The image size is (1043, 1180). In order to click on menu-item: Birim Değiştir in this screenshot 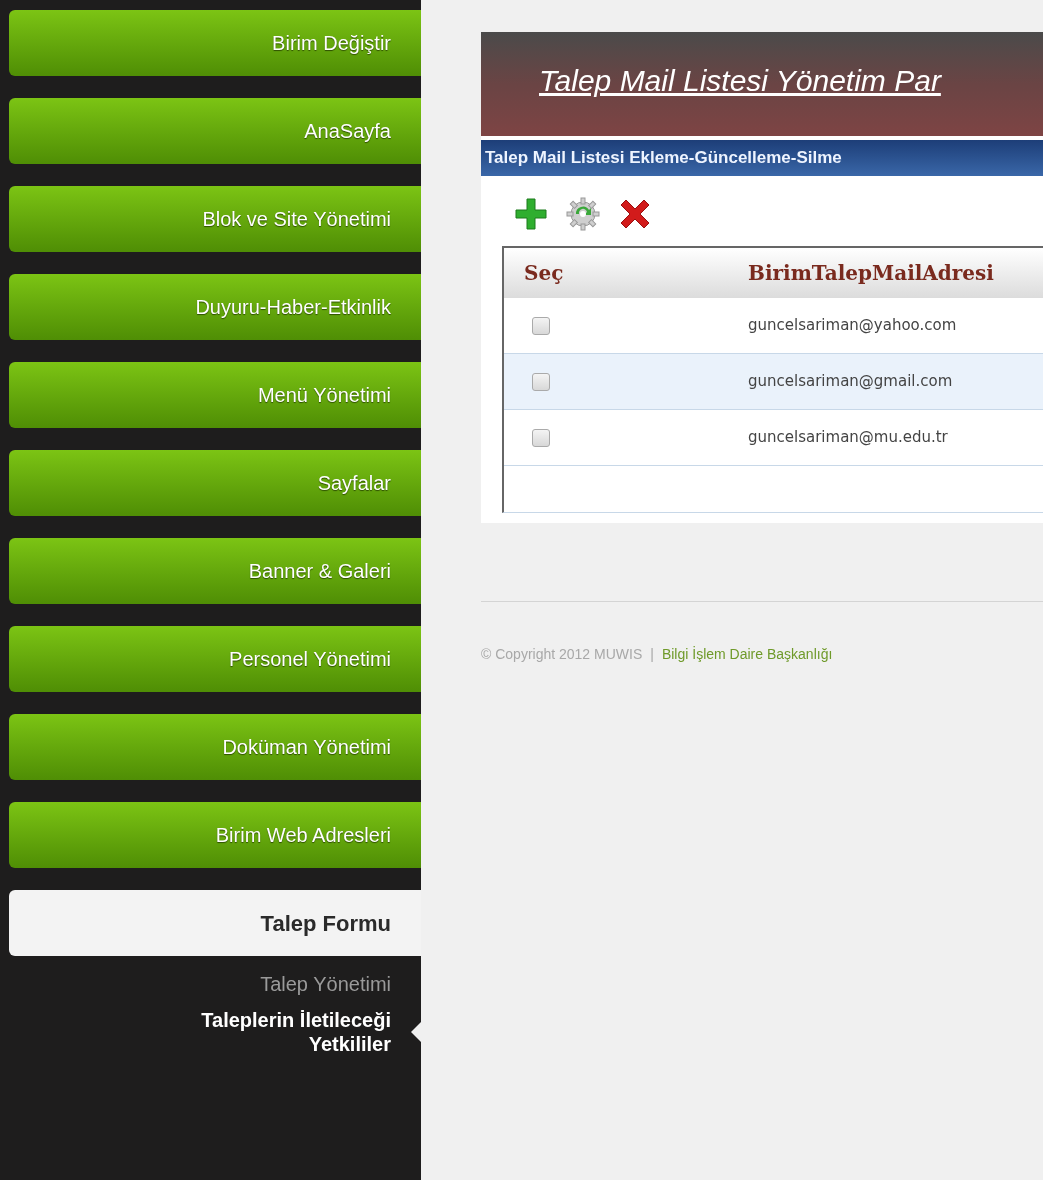, I will do `click(215, 43)`.